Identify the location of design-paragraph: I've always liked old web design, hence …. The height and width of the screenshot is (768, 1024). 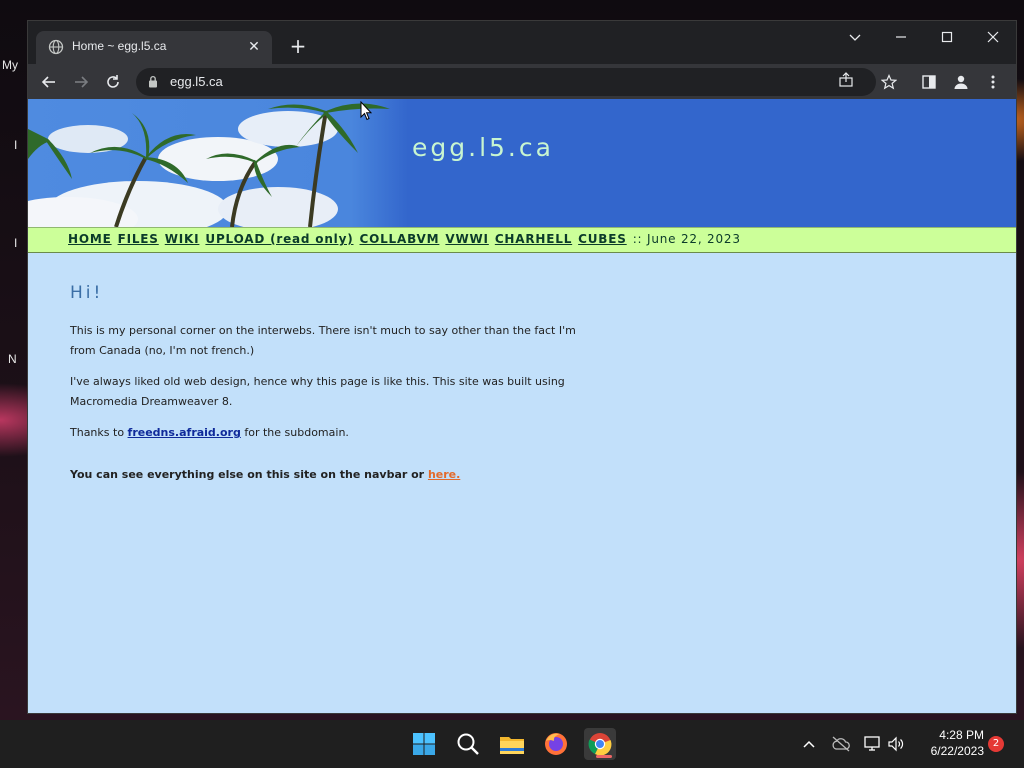
(317, 391).